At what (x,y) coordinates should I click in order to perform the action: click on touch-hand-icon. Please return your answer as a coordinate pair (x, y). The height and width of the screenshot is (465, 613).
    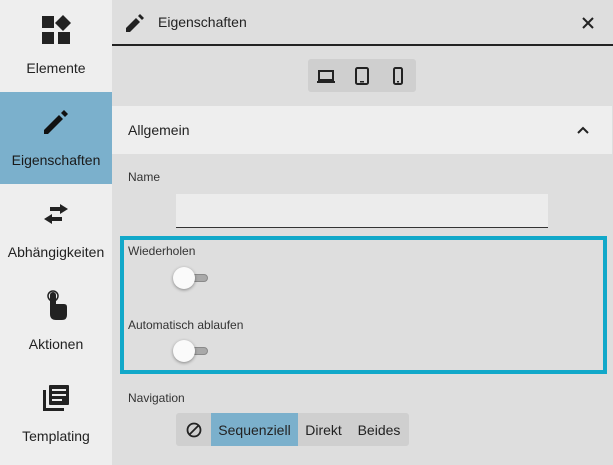
    Looking at the image, I should click on (56, 306).